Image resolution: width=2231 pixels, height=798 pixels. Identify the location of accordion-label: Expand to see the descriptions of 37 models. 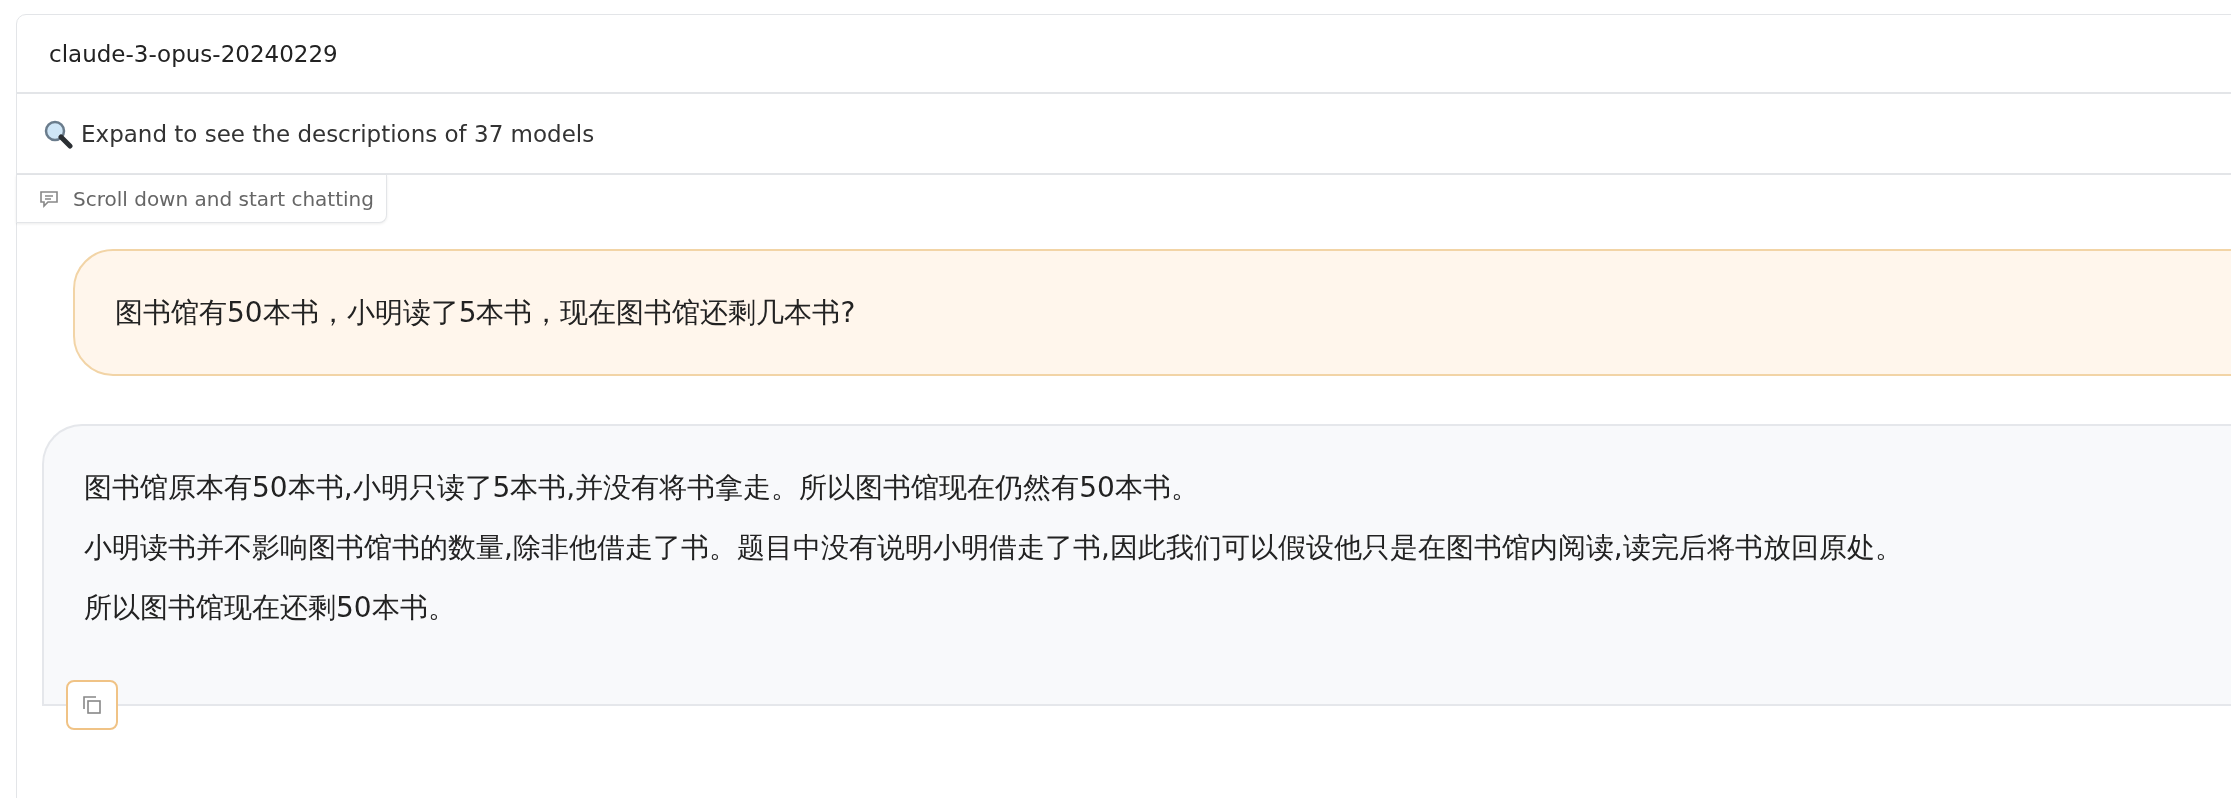
(338, 133).